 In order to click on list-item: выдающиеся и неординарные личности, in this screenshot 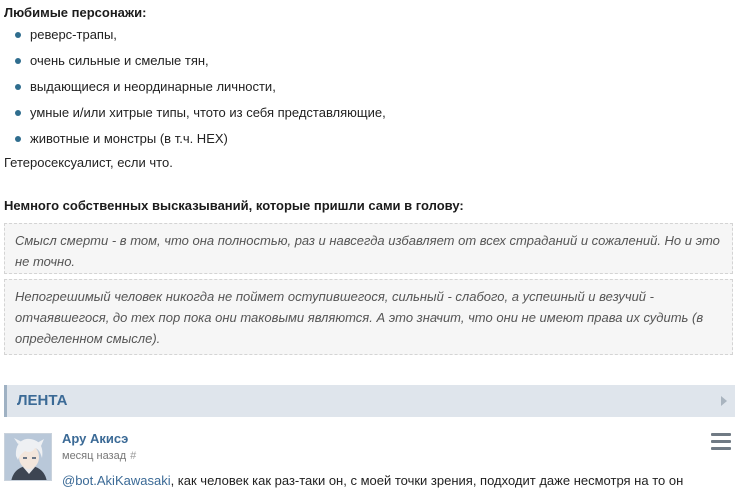, I will do `click(199, 91)`.